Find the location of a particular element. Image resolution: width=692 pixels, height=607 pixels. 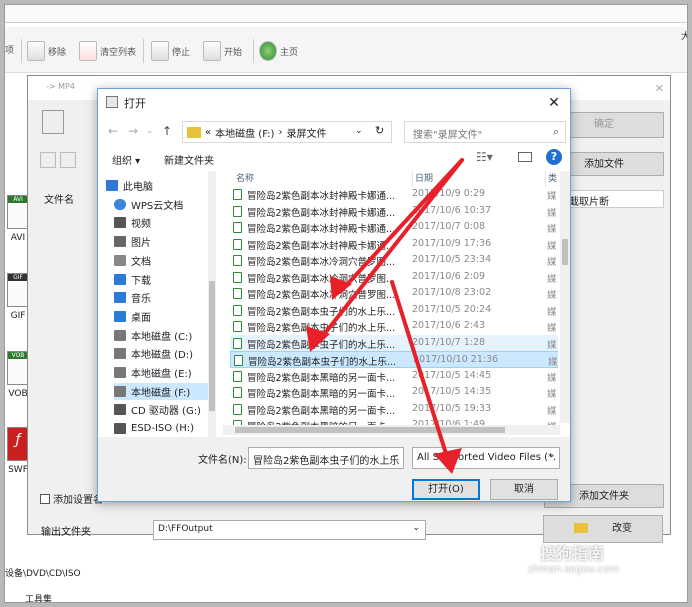

file-scrollbar is located at coordinates (565, 297).